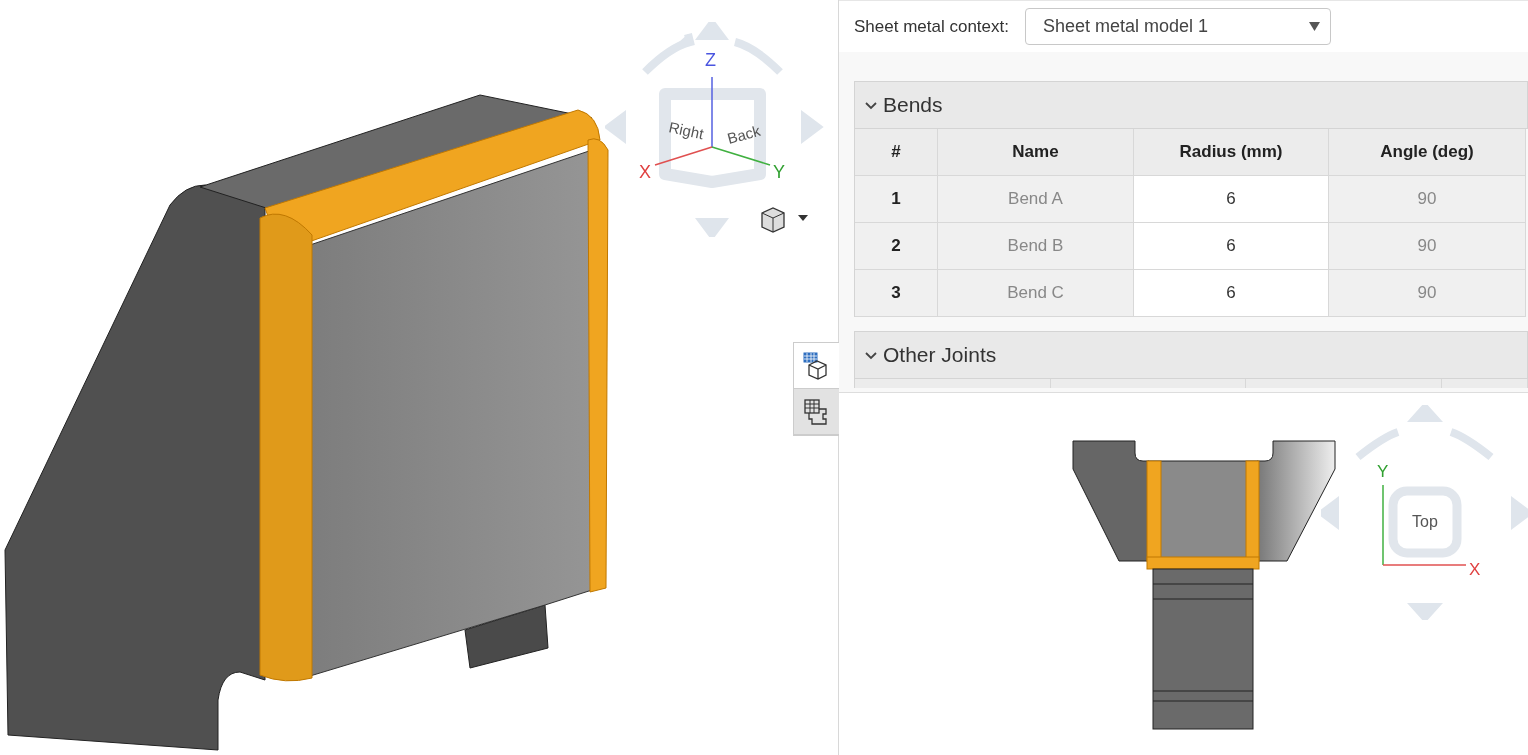 Image resolution: width=1528 pixels, height=755 pixels. I want to click on column-header: Angle (deg), so click(1427, 152).